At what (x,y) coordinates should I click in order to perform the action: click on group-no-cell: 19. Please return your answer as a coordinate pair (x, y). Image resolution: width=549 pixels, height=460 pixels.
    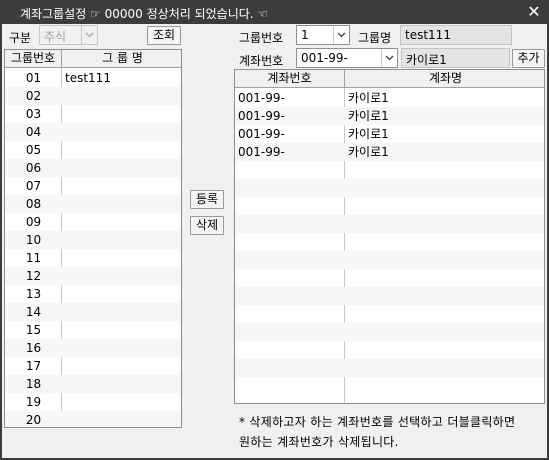
    Looking at the image, I should click on (33, 402).